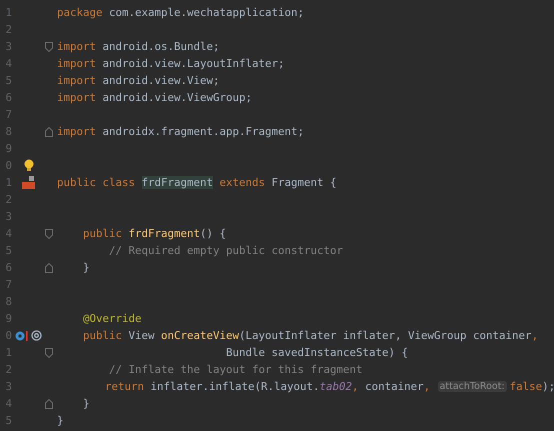  I want to click on code-line: import android.os.Bundle;, so click(138, 46).